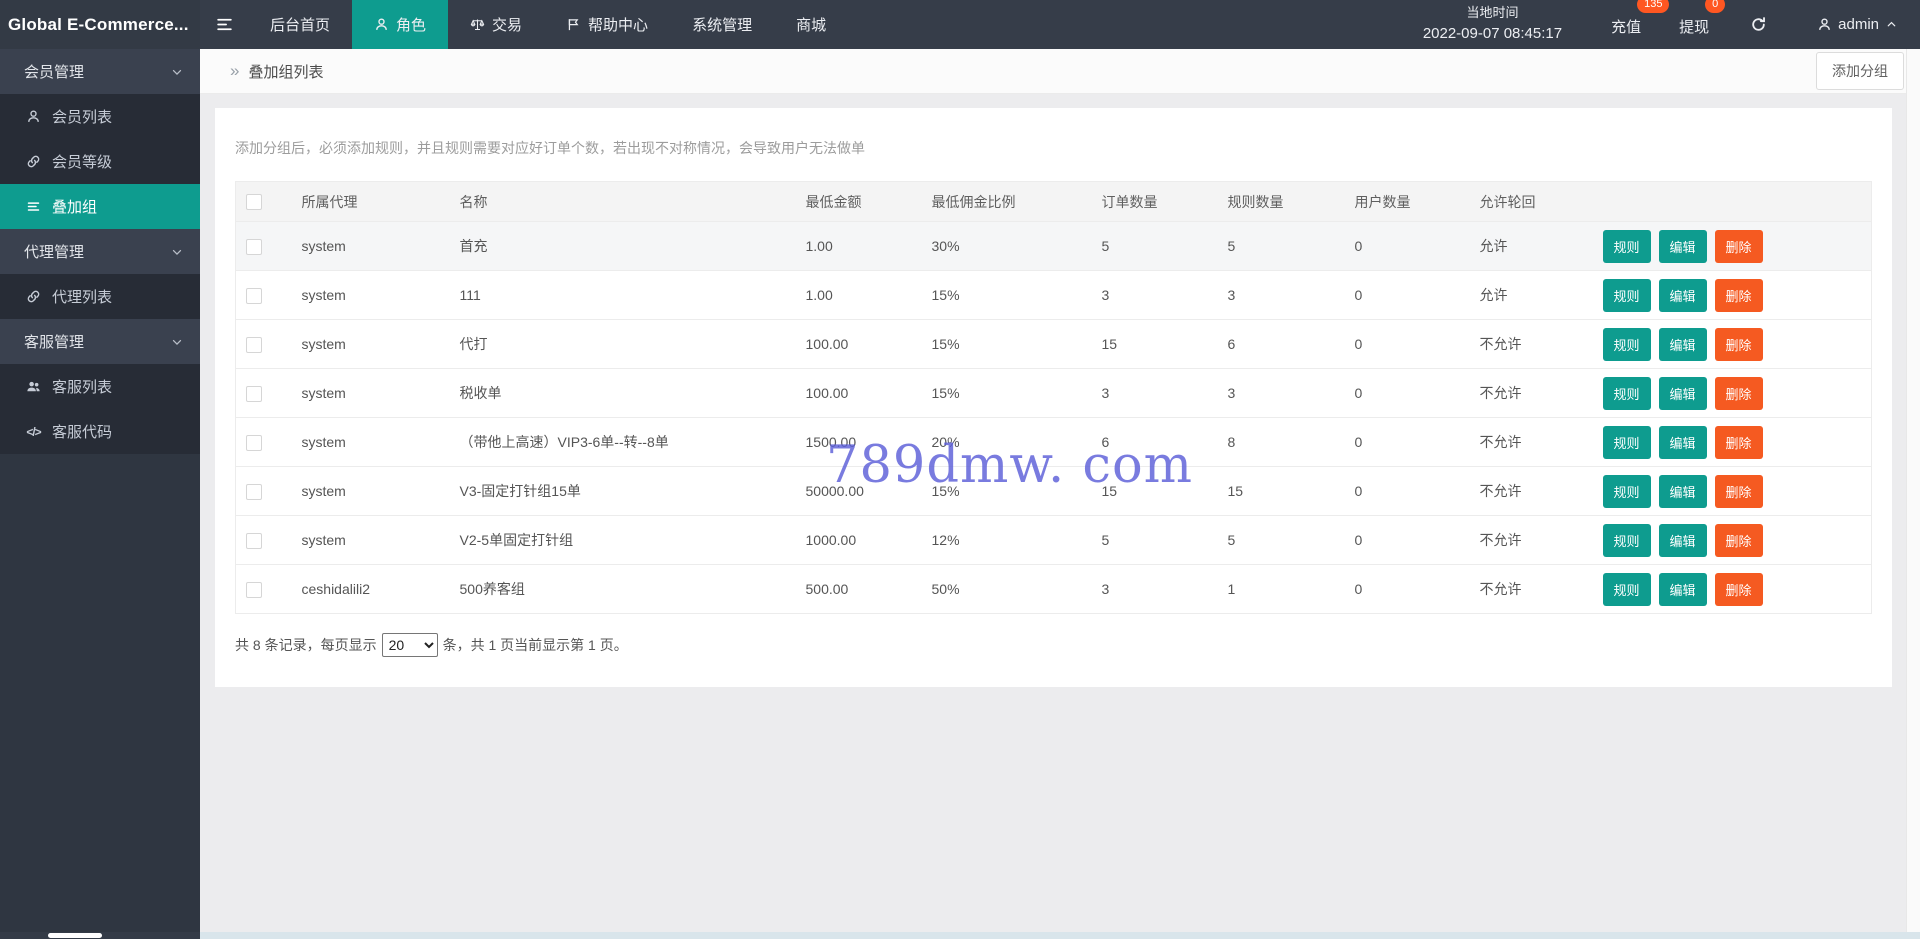  Describe the element at coordinates (1702, 18) in the screenshot. I see `withdraw-menu-item: 提现 0` at that location.